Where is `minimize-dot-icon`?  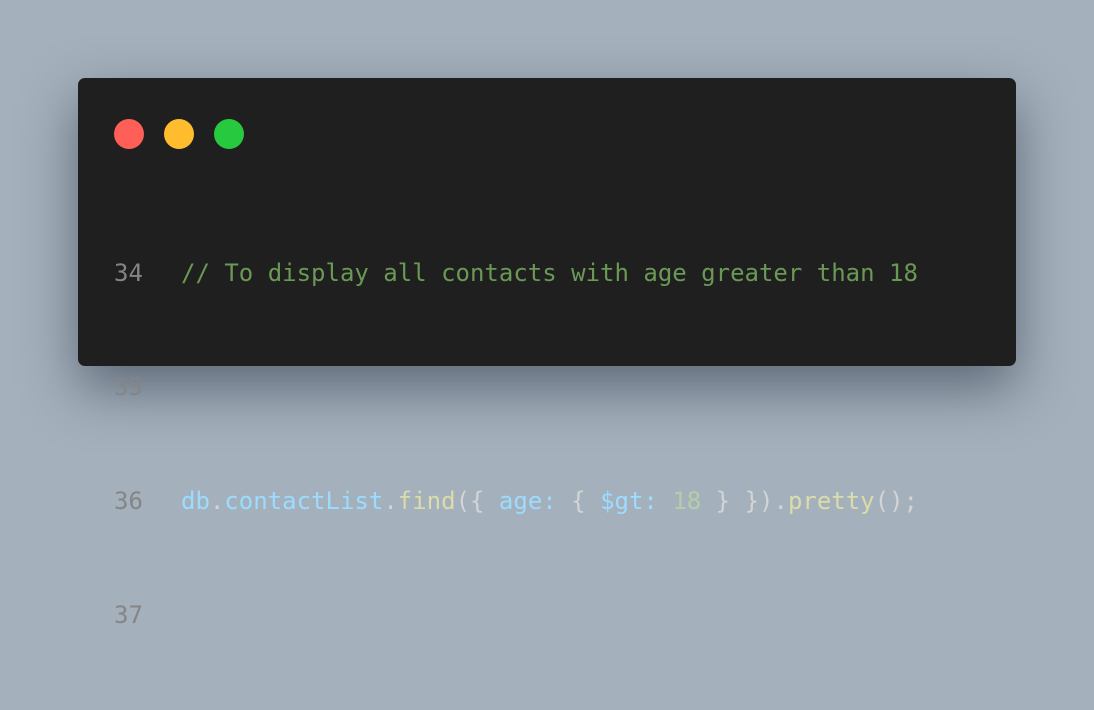
minimize-dot-icon is located at coordinates (179, 134).